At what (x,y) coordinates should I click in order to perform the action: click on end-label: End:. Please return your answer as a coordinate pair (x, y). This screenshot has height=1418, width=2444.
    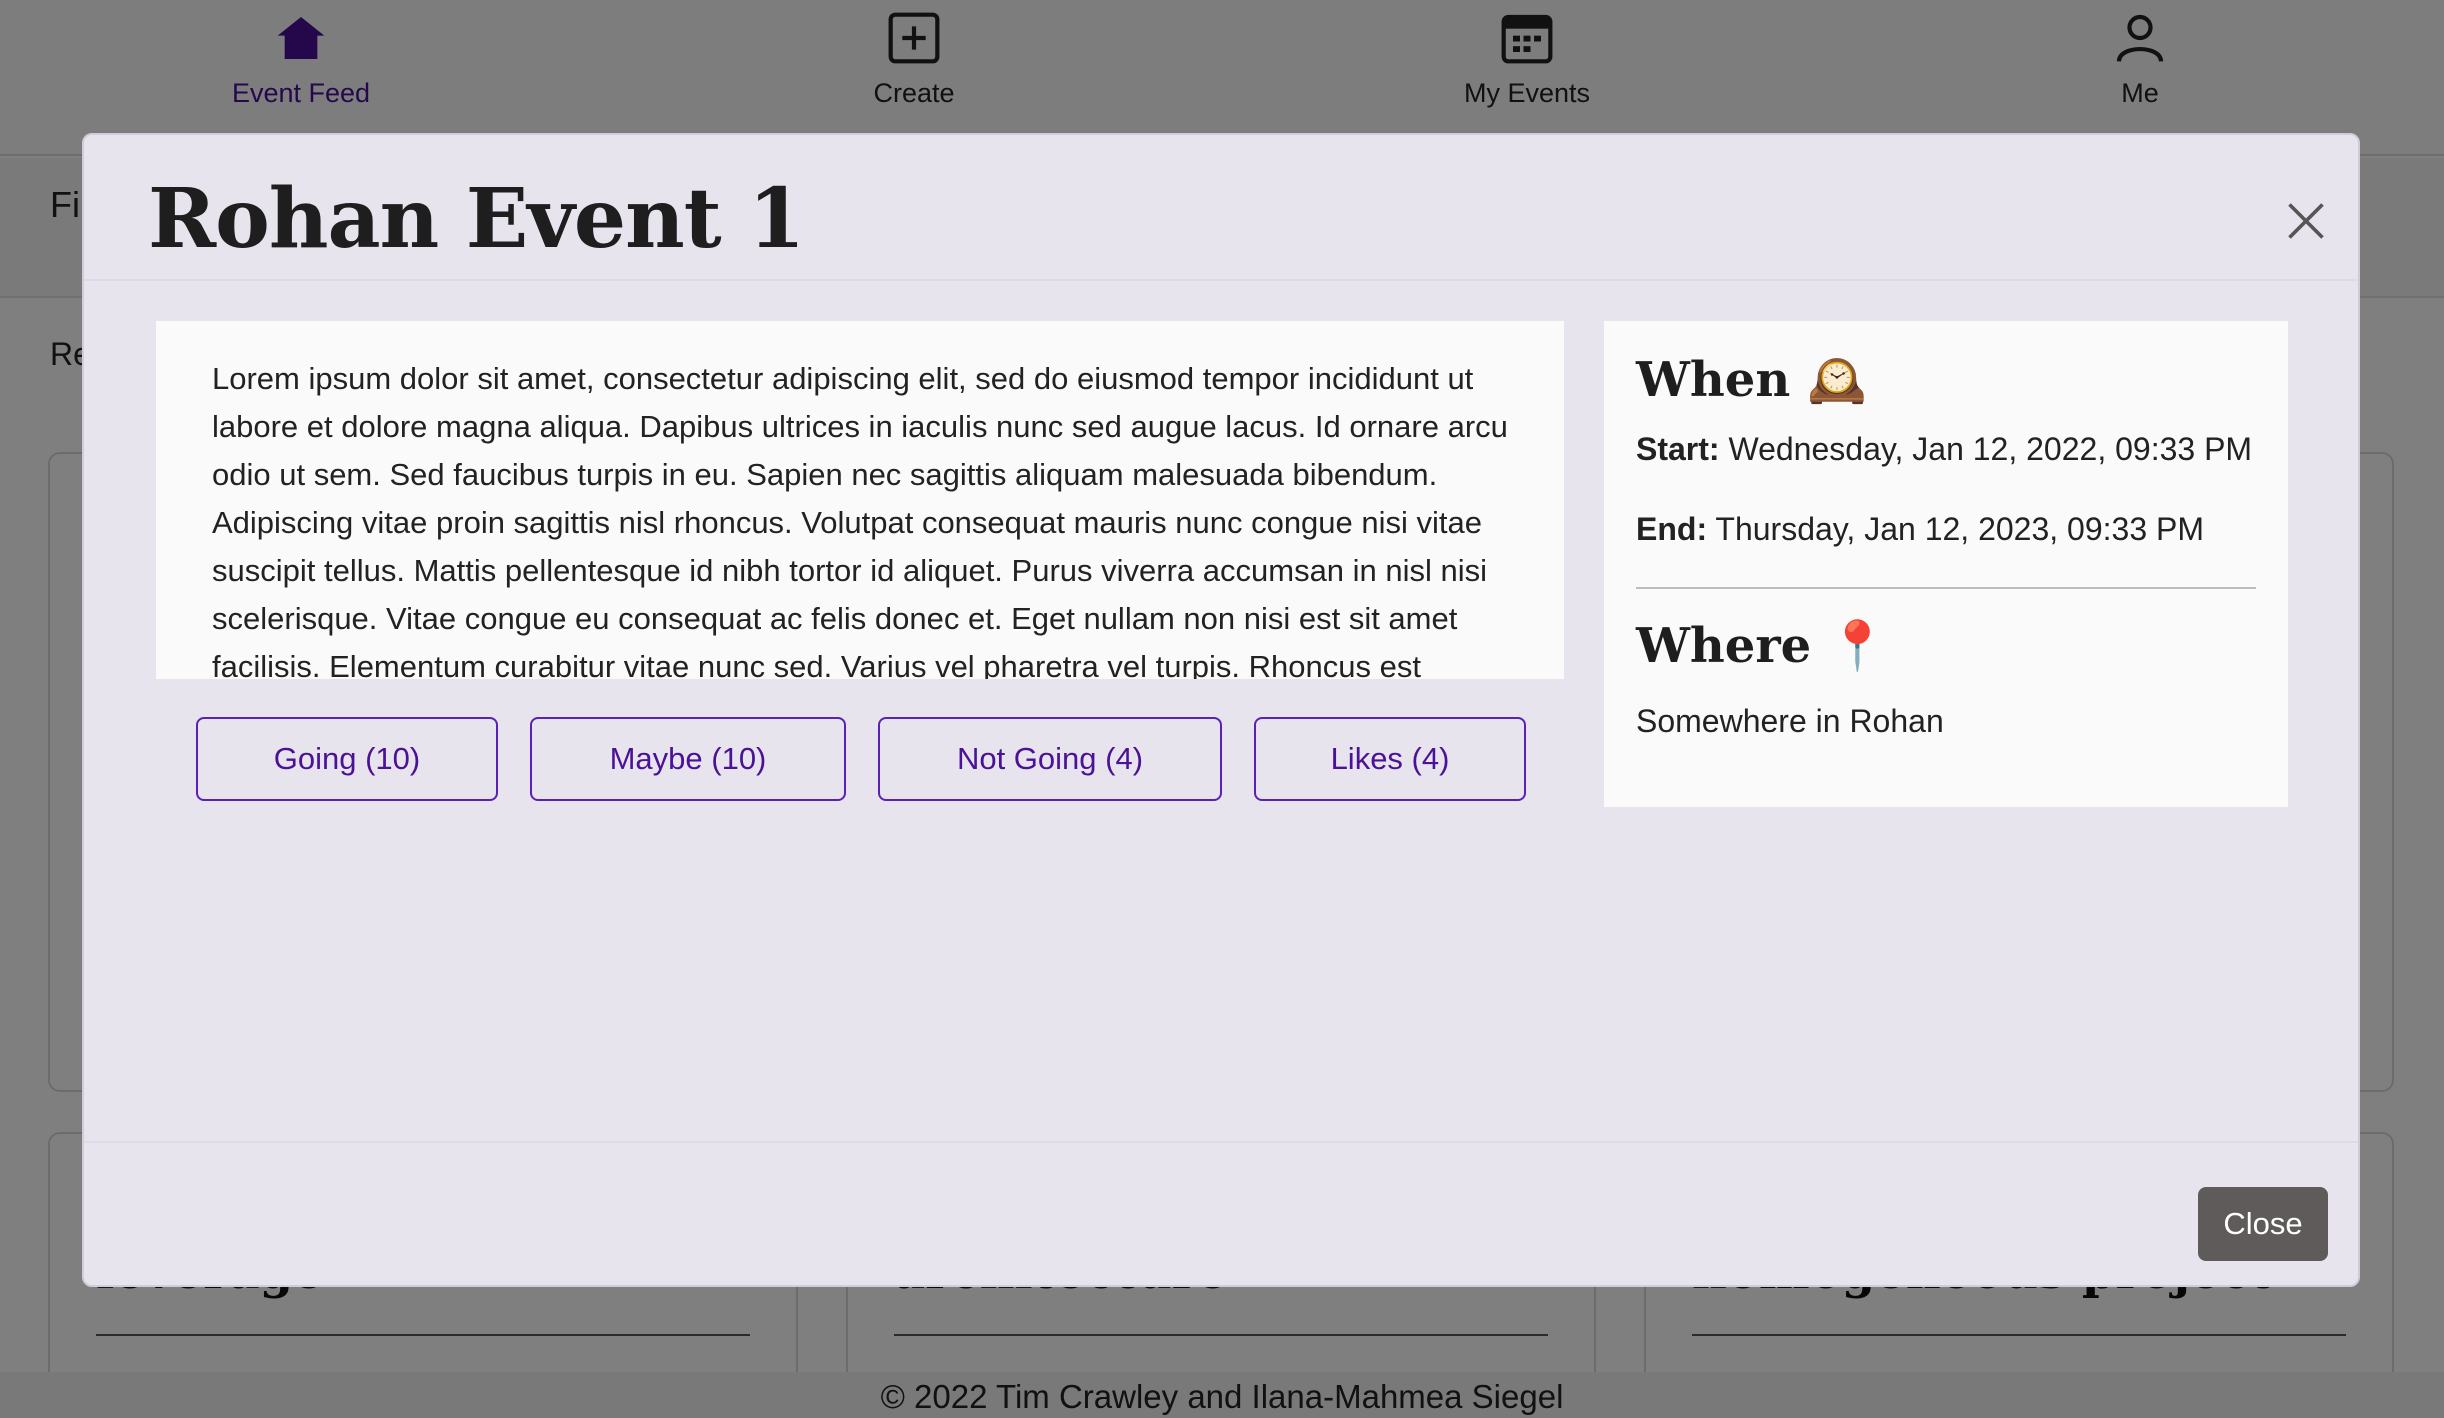
    Looking at the image, I should click on (1672, 529).